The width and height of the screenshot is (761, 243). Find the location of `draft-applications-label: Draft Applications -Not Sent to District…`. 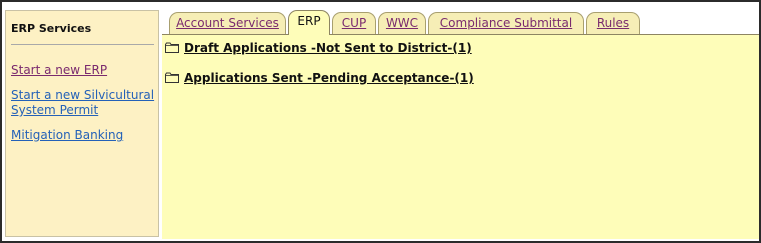

draft-applications-label: Draft Applications -Not Sent to District… is located at coordinates (328, 48).